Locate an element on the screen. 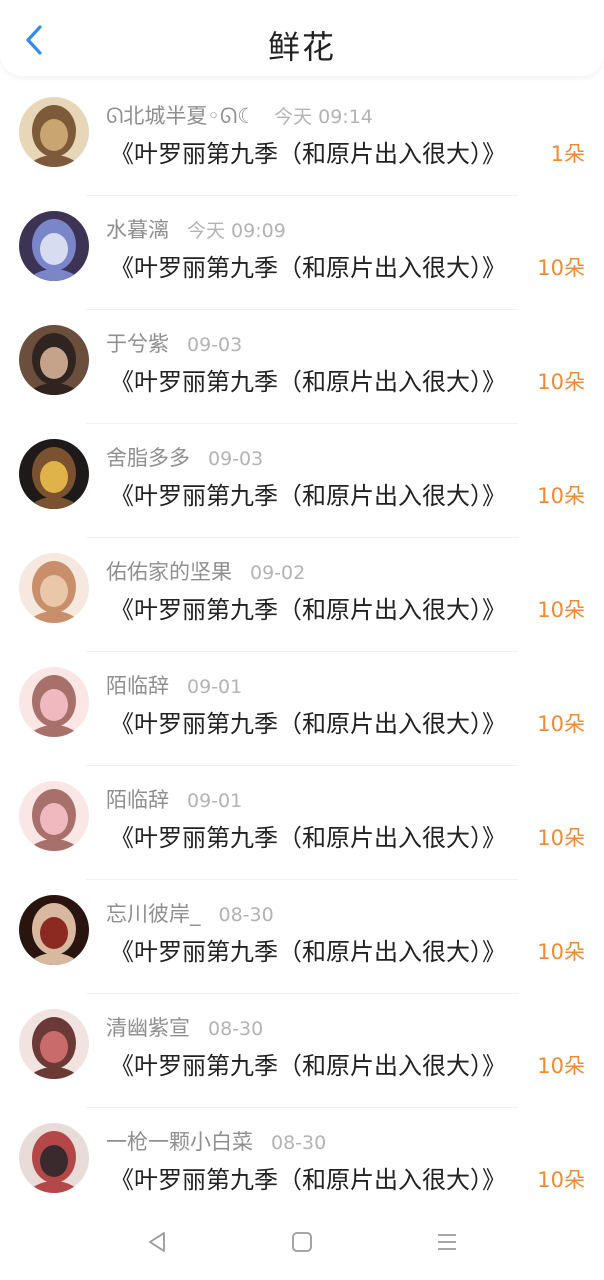 This screenshot has width=604, height=1280. item-meta: 一枪一颗小白菜 08-30 is located at coordinates (216, 1140).